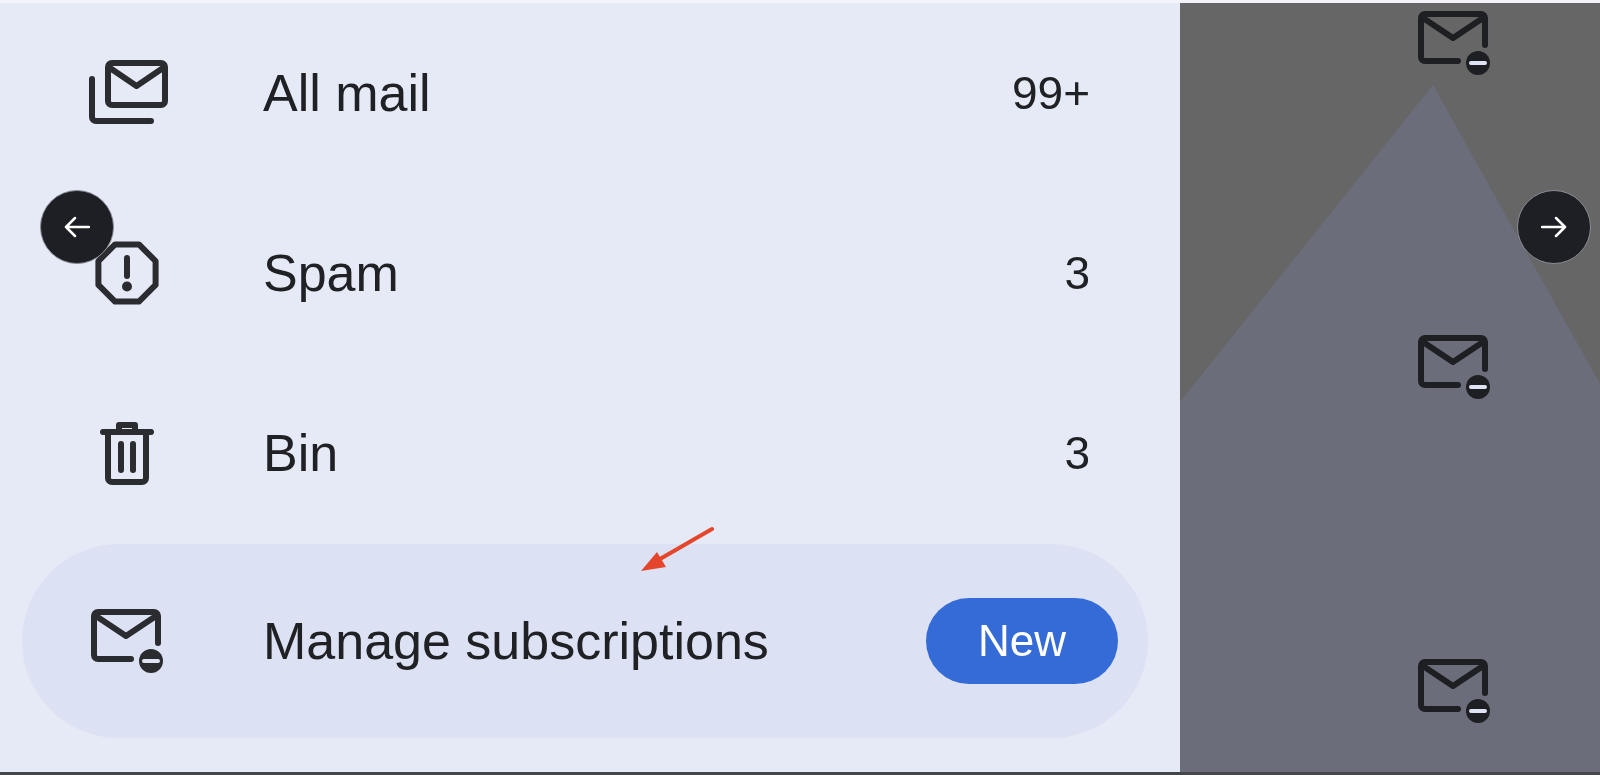 This screenshot has width=1600, height=775. What do you see at coordinates (301, 453) in the screenshot?
I see `nav-label: Bin` at bounding box center [301, 453].